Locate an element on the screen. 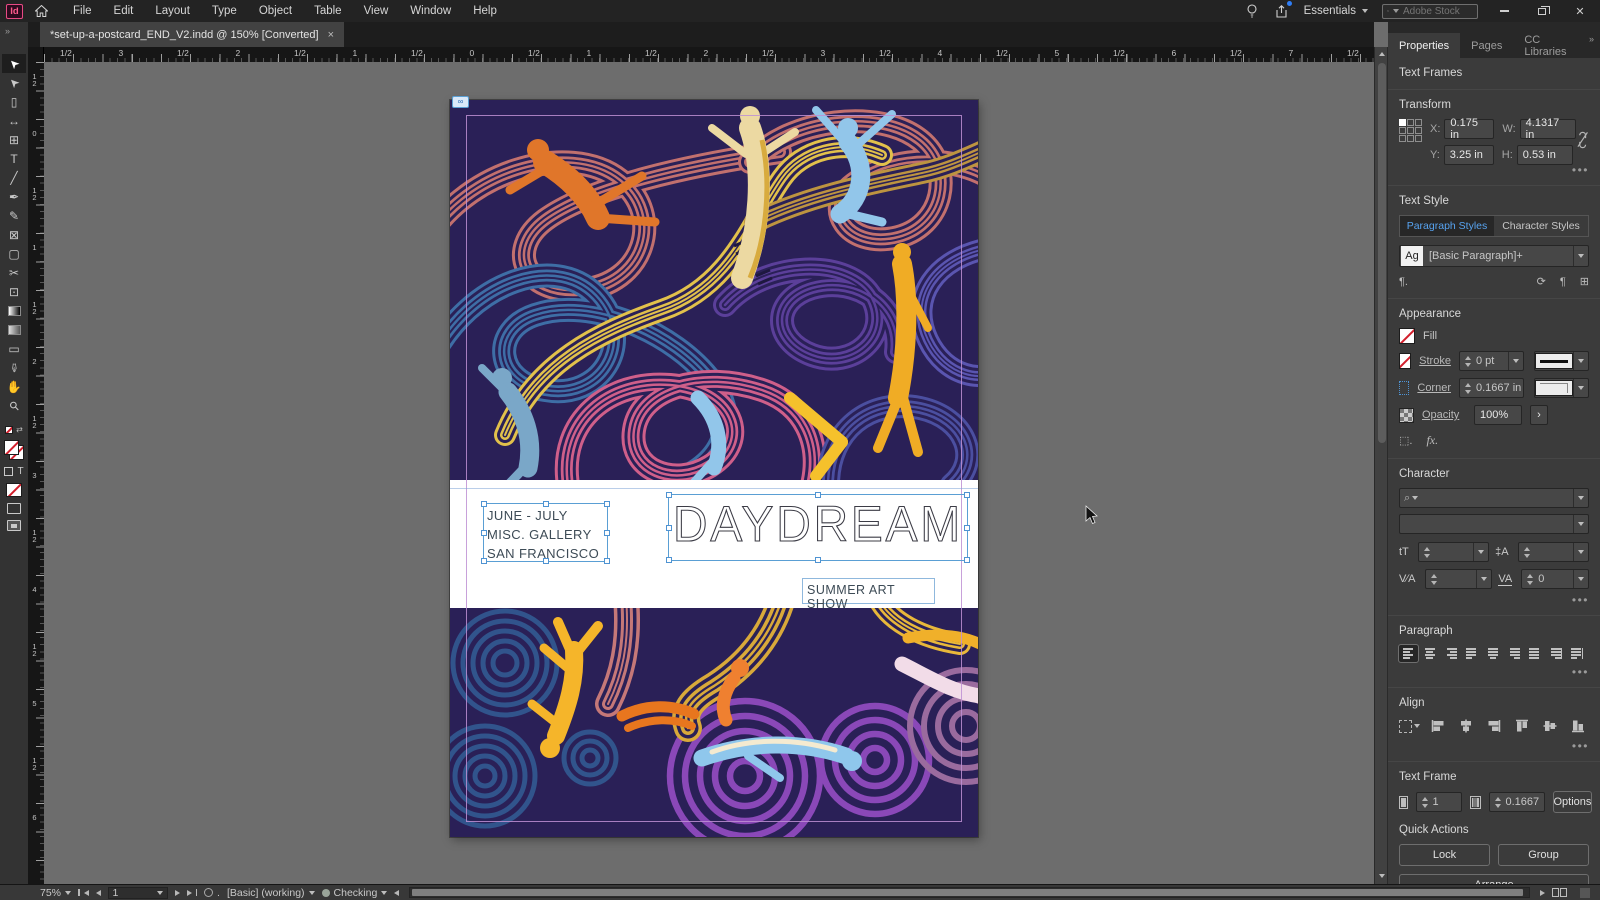 Image resolution: width=1600 pixels, height=900 pixels. paragraph-styles-tab: Paragraph Styles is located at coordinates (1447, 226).